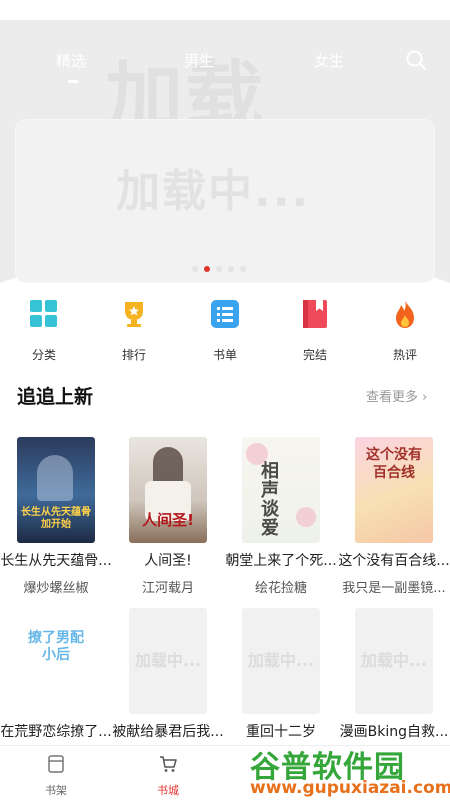 This screenshot has height=800, width=450. I want to click on cover-text: 长生从先天蕴骨加开始, so click(56, 518).